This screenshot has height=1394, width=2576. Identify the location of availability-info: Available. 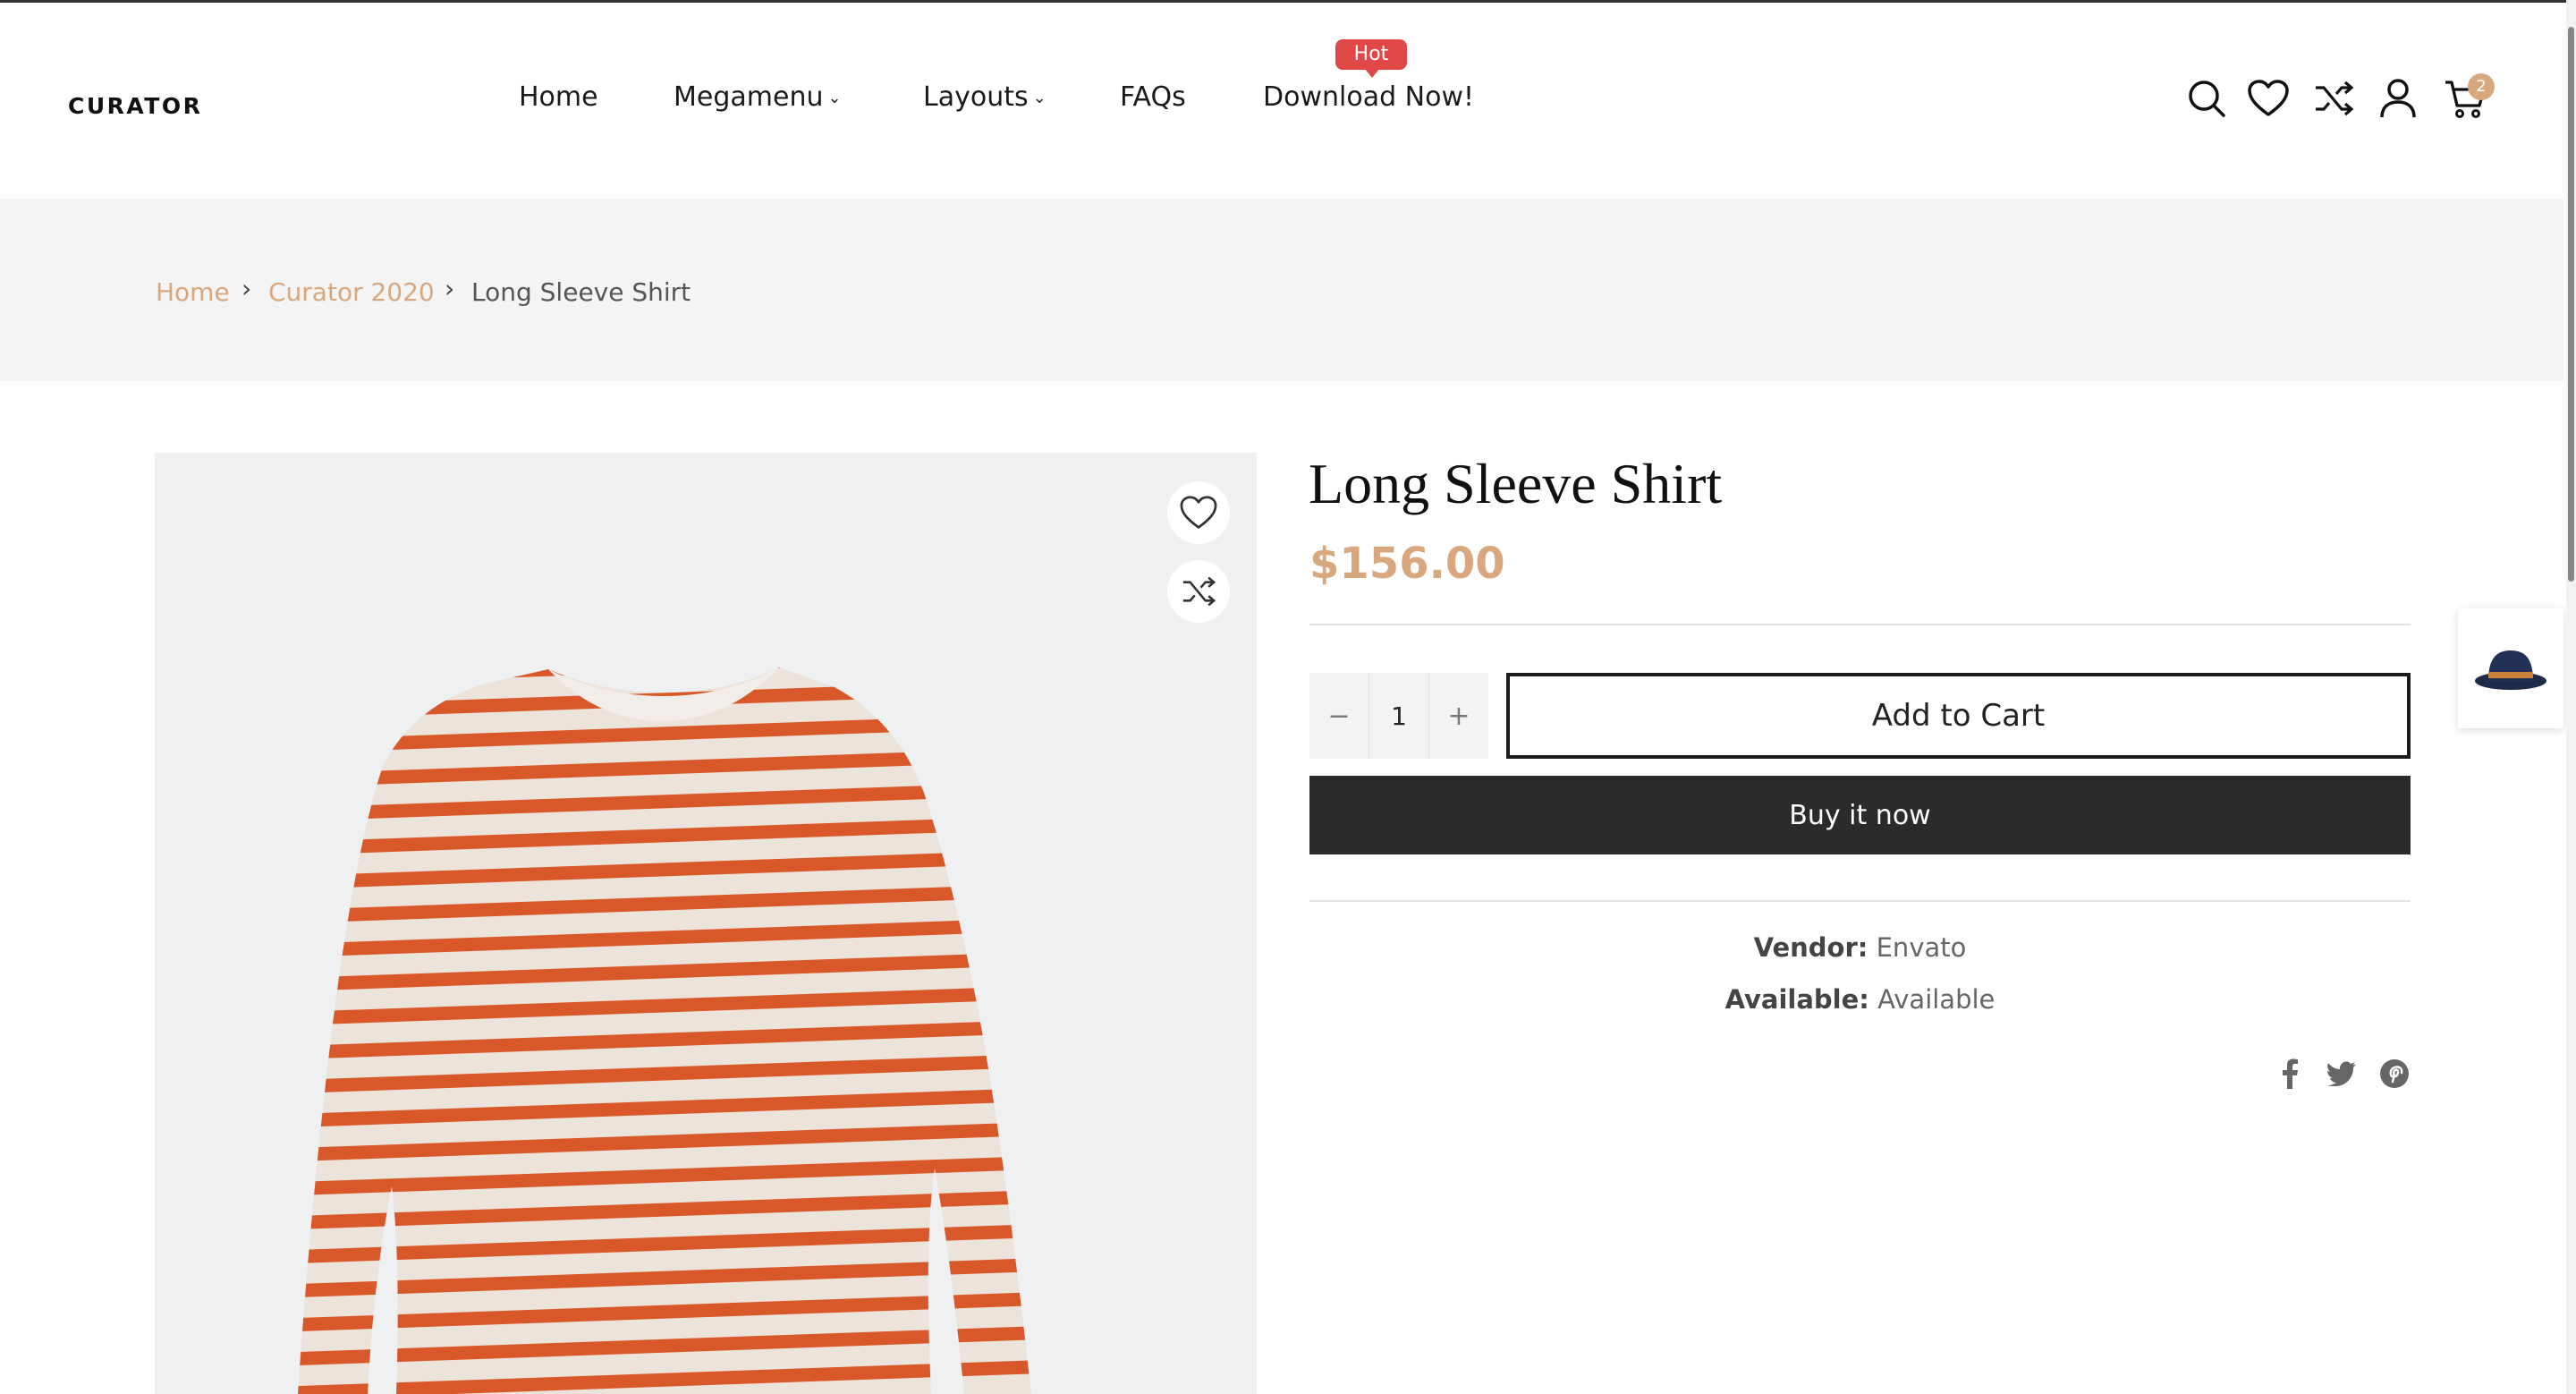
(1860, 999).